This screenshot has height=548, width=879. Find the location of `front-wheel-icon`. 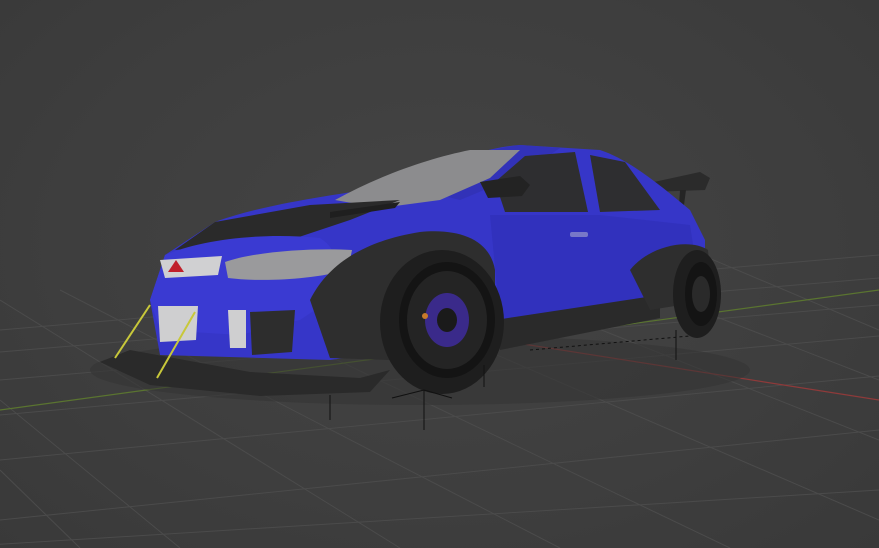

front-wheel-icon is located at coordinates (442, 322).